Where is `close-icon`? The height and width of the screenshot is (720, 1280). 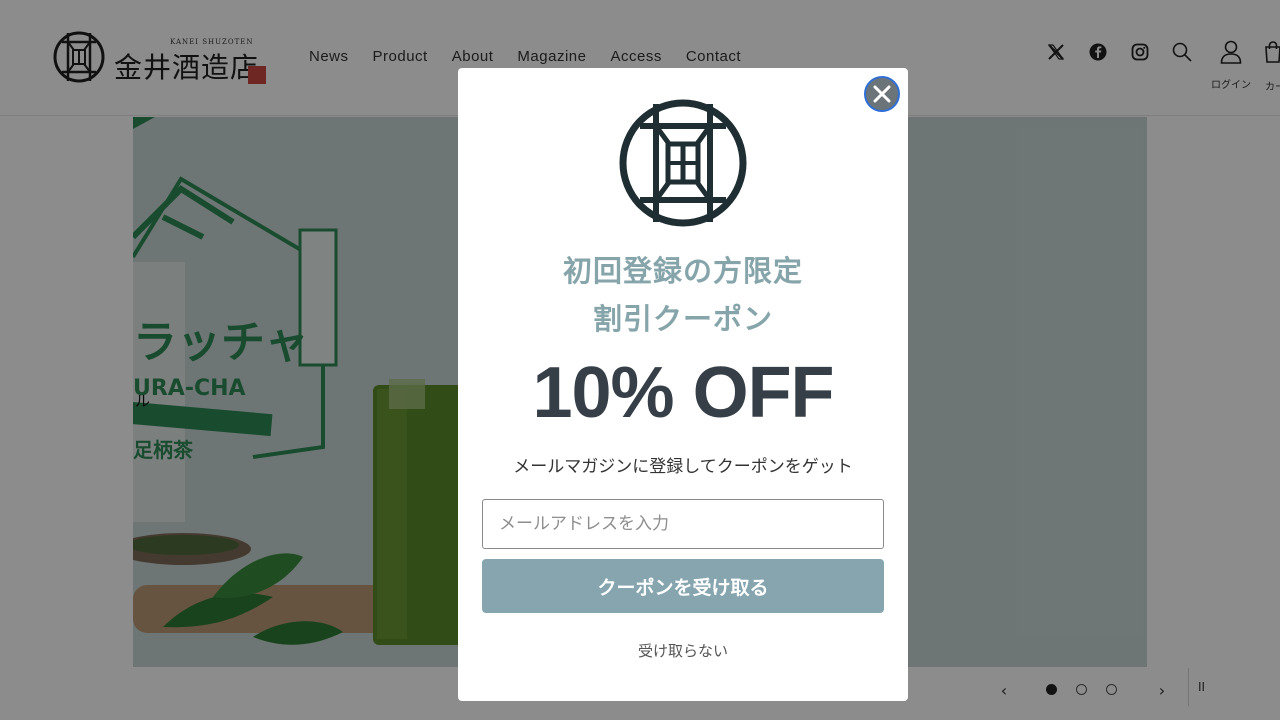
close-icon is located at coordinates (882, 94).